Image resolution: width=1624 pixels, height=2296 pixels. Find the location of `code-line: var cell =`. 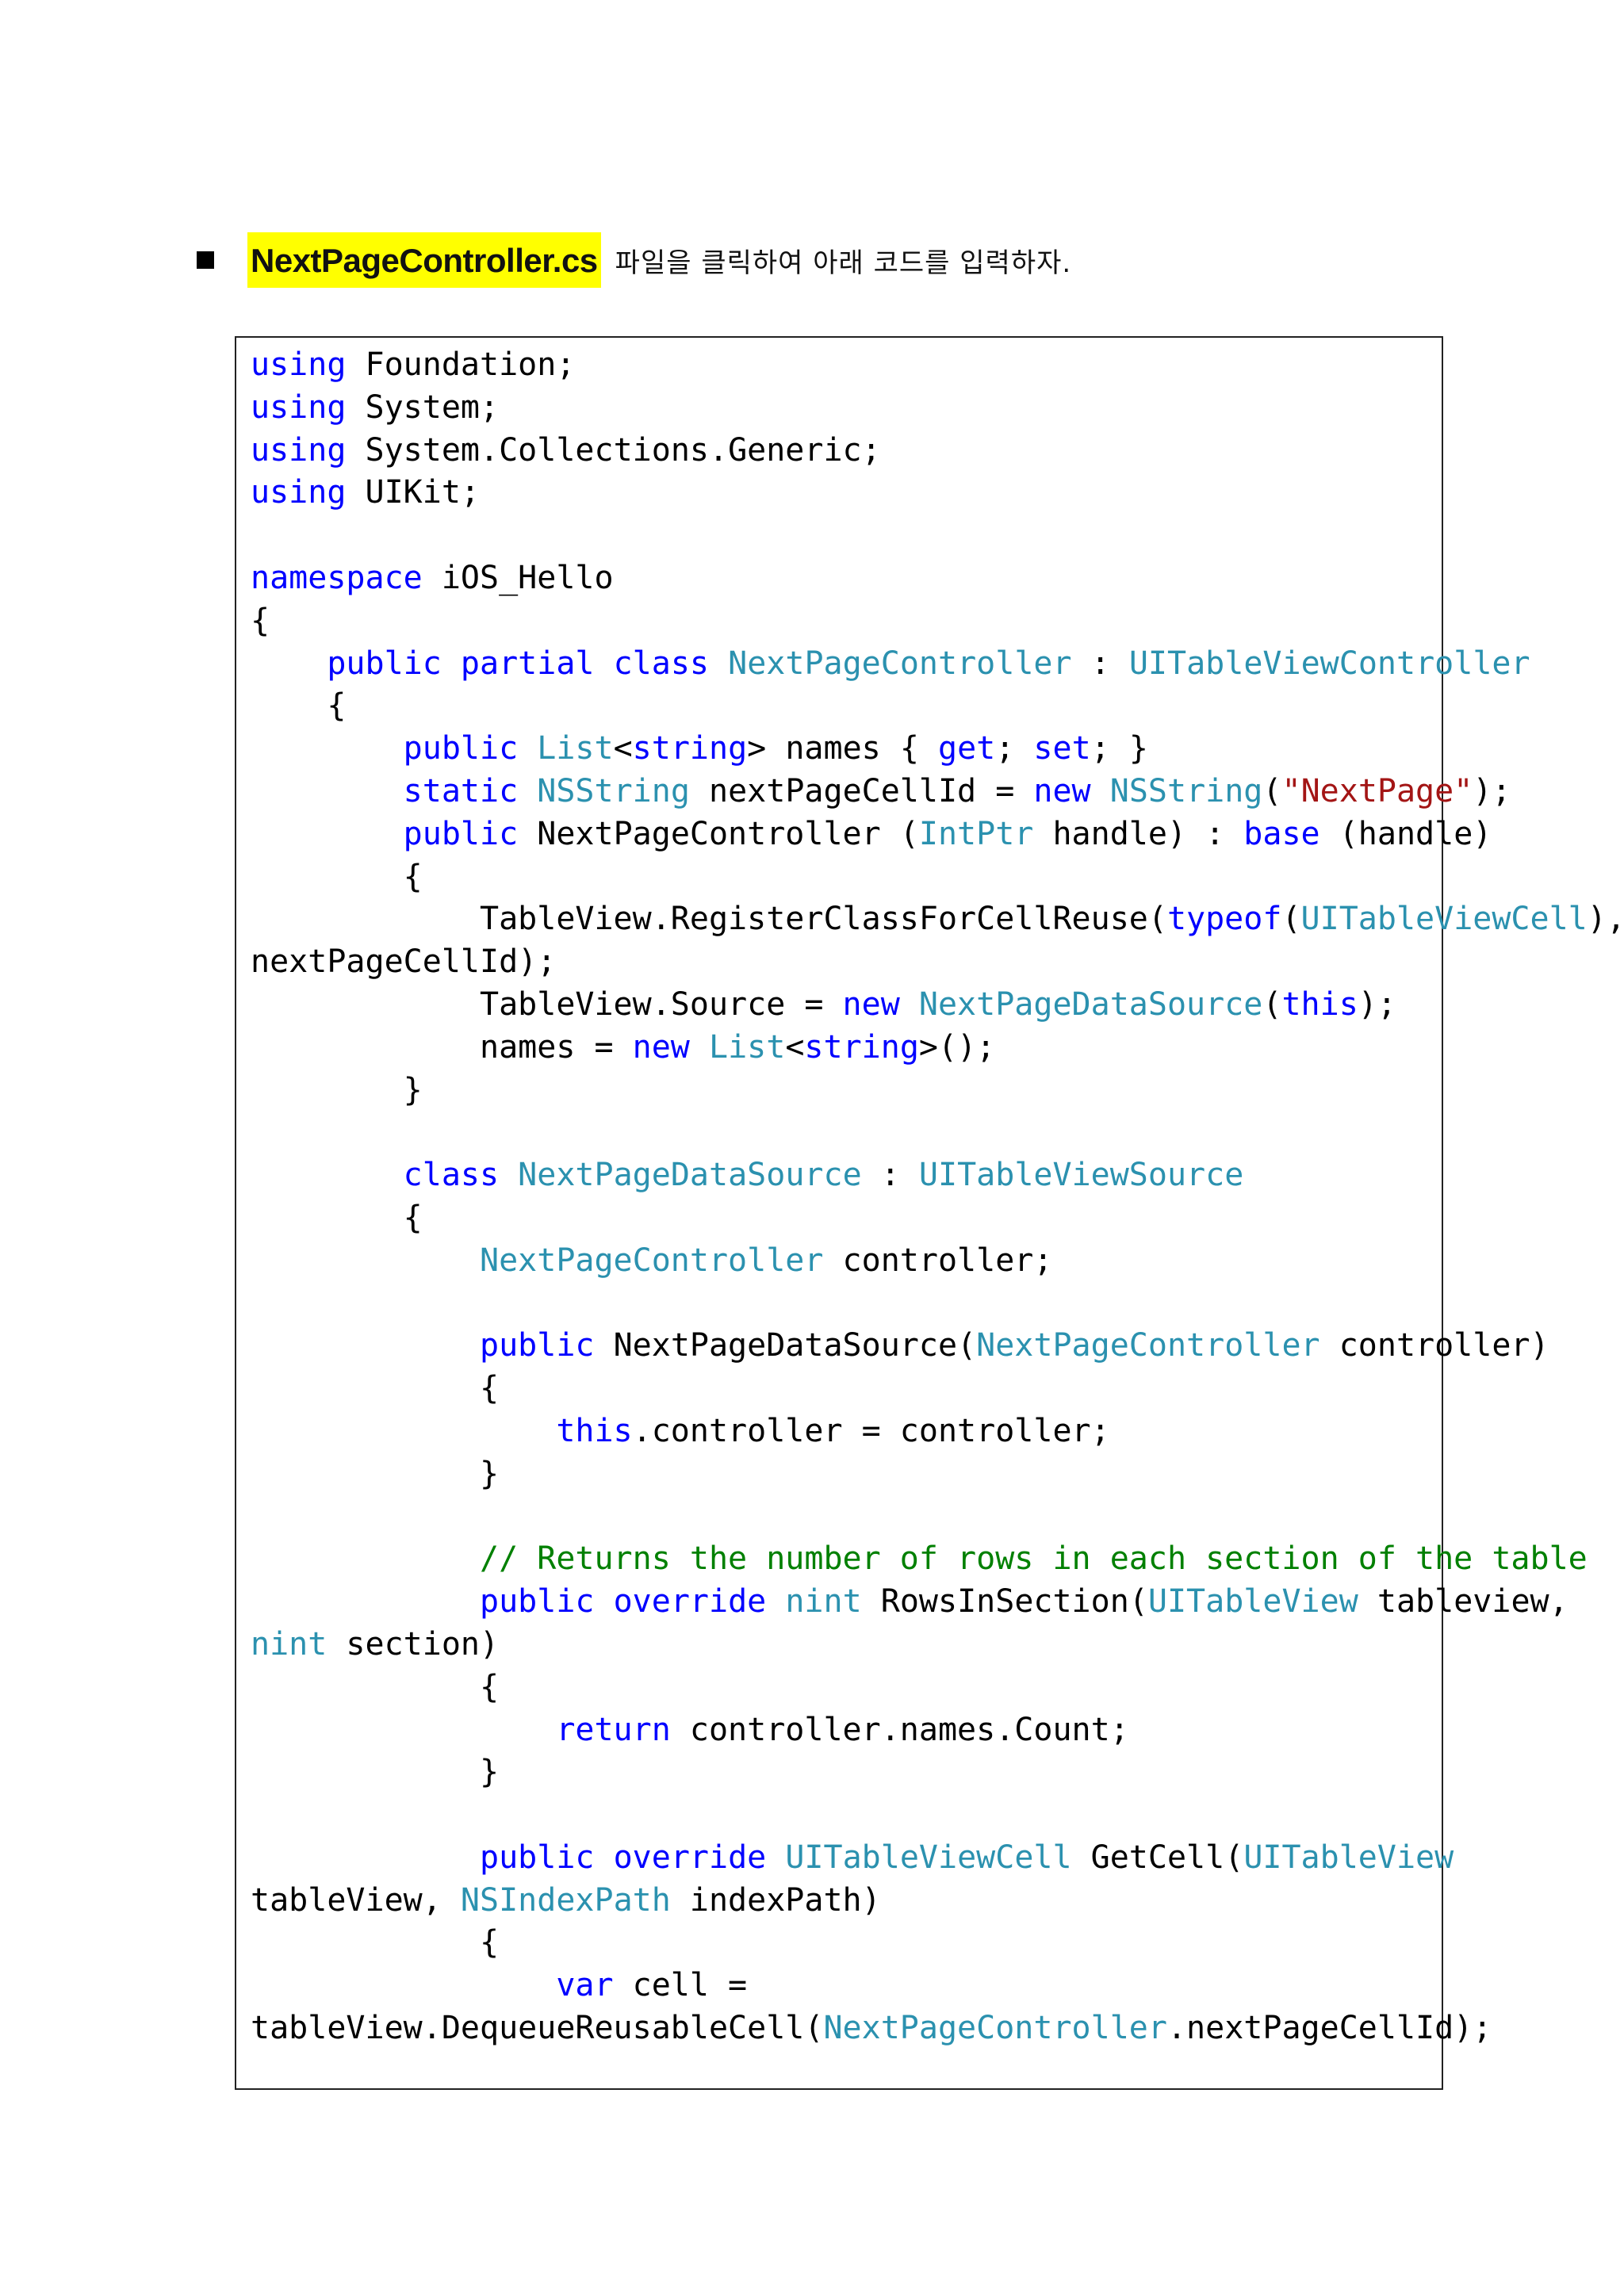

code-line: var cell = is located at coordinates (937, 1986).